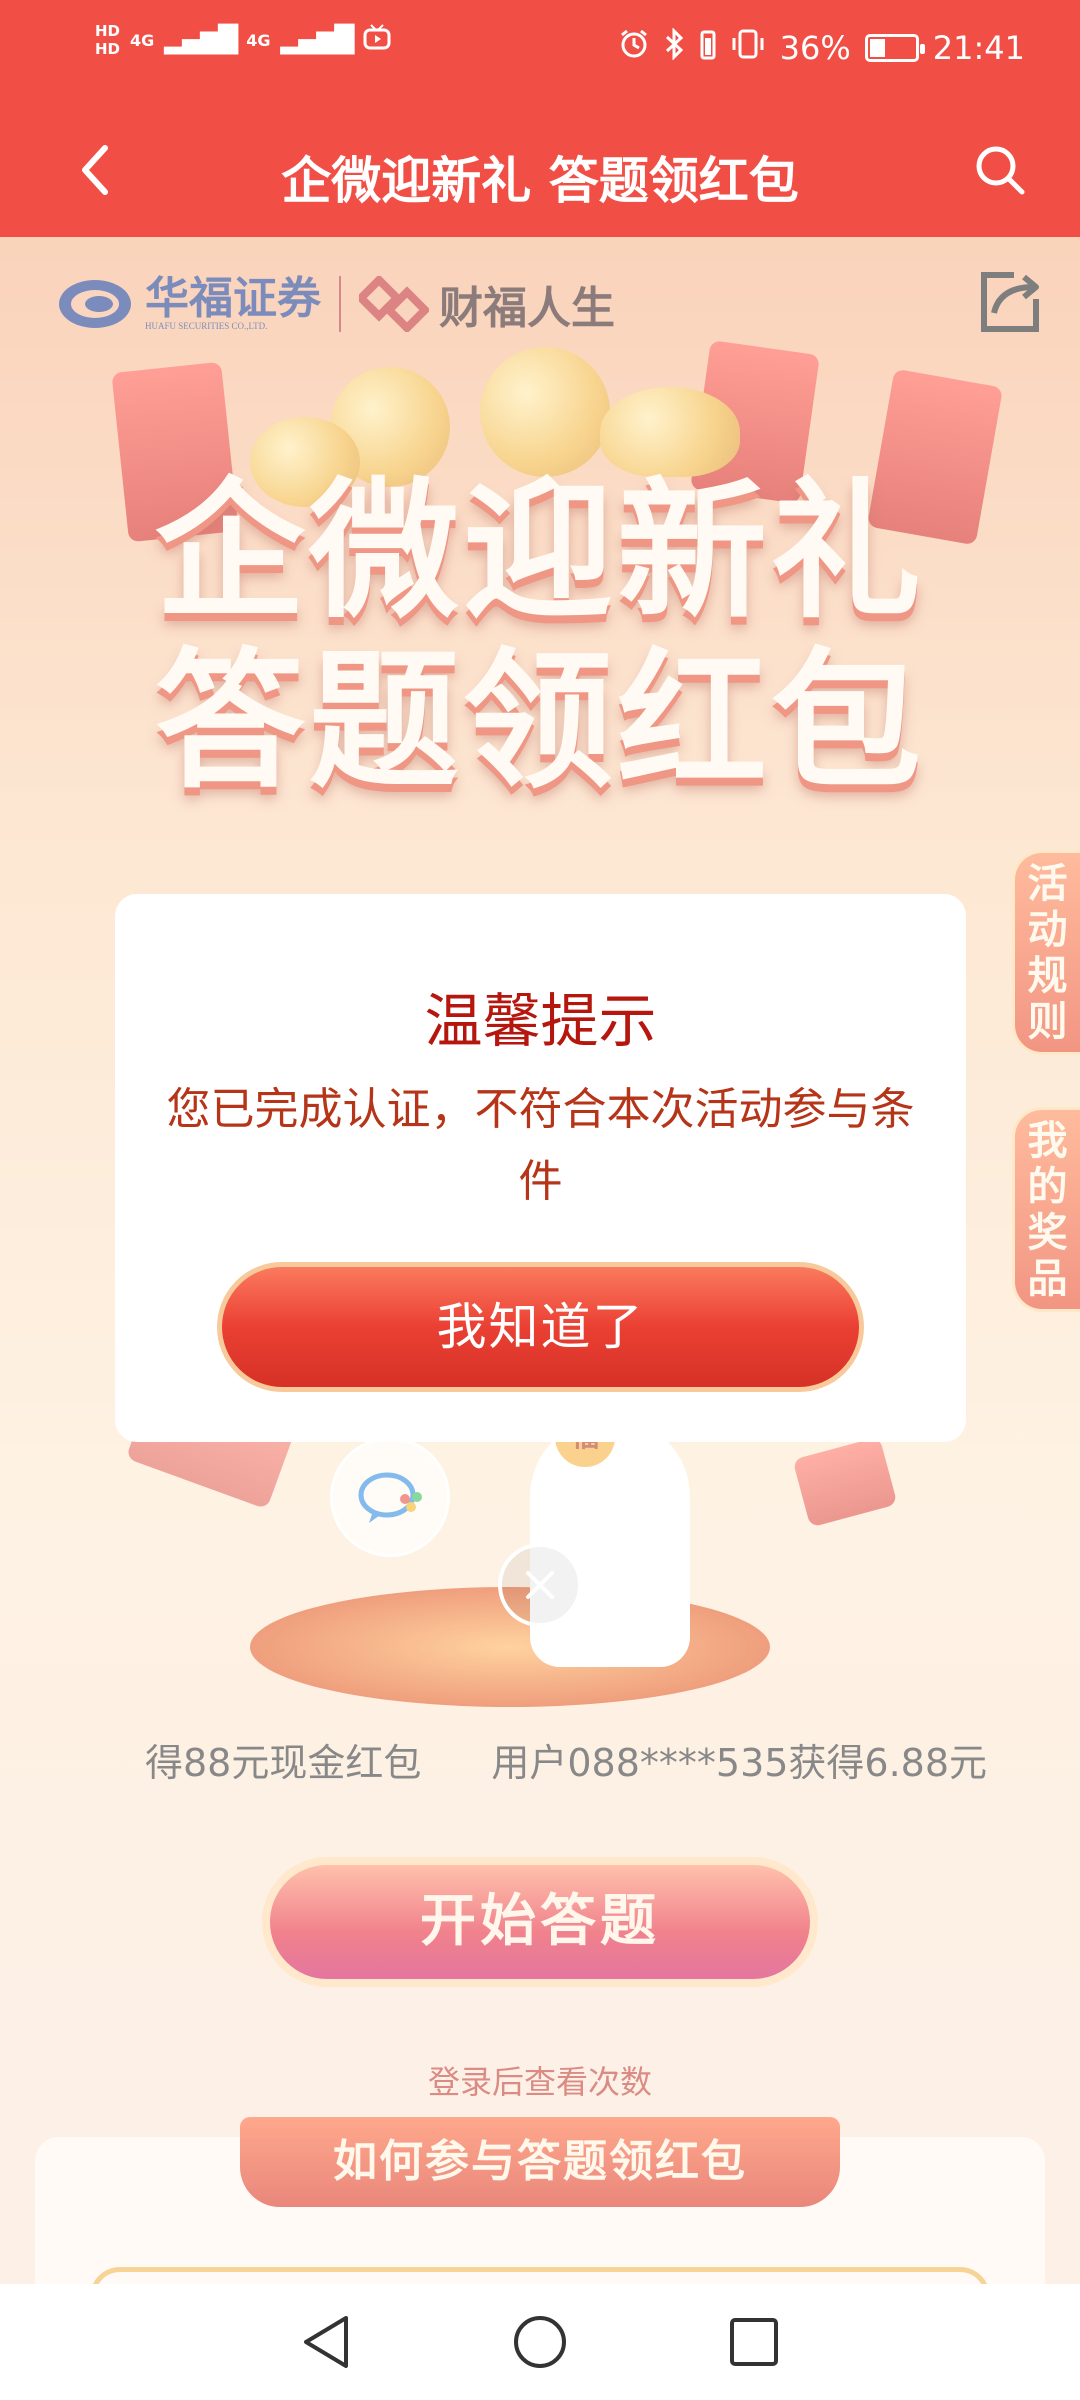  Describe the element at coordinates (894, 48) in the screenshot. I see `battery-icon` at that location.